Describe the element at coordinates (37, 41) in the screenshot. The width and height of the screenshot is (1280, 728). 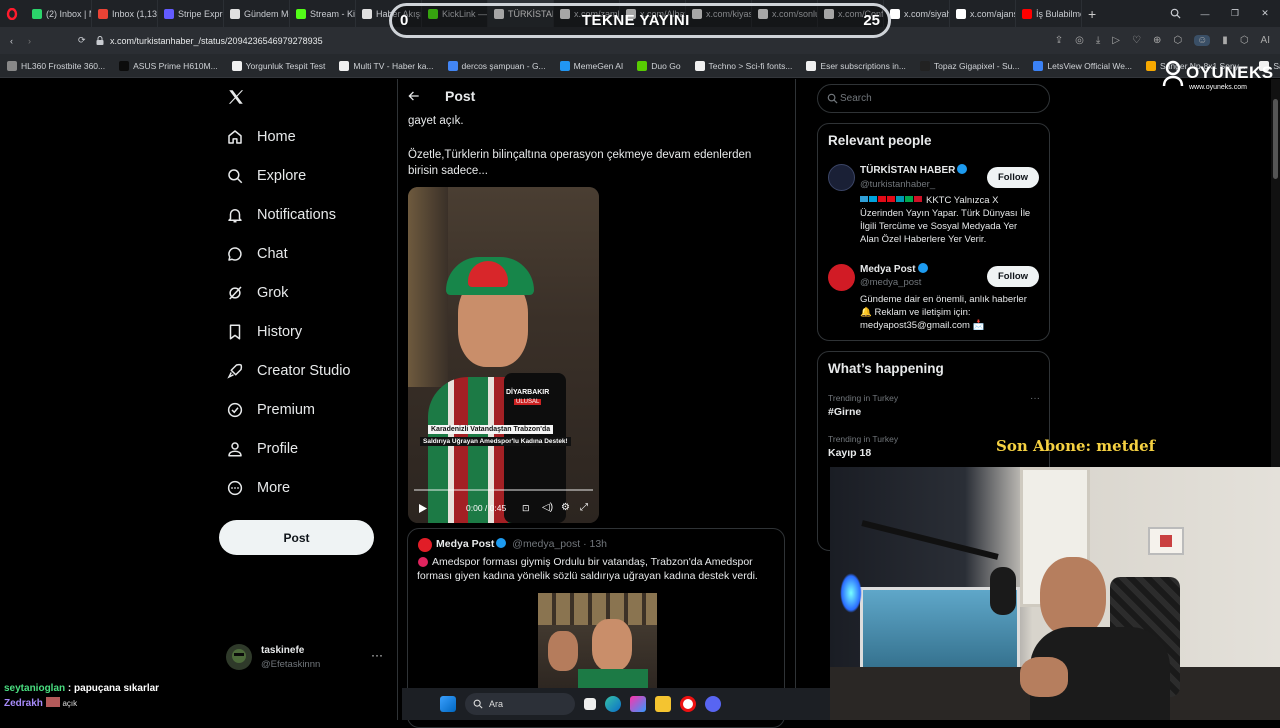
I see `forward-icon: ›` at that location.